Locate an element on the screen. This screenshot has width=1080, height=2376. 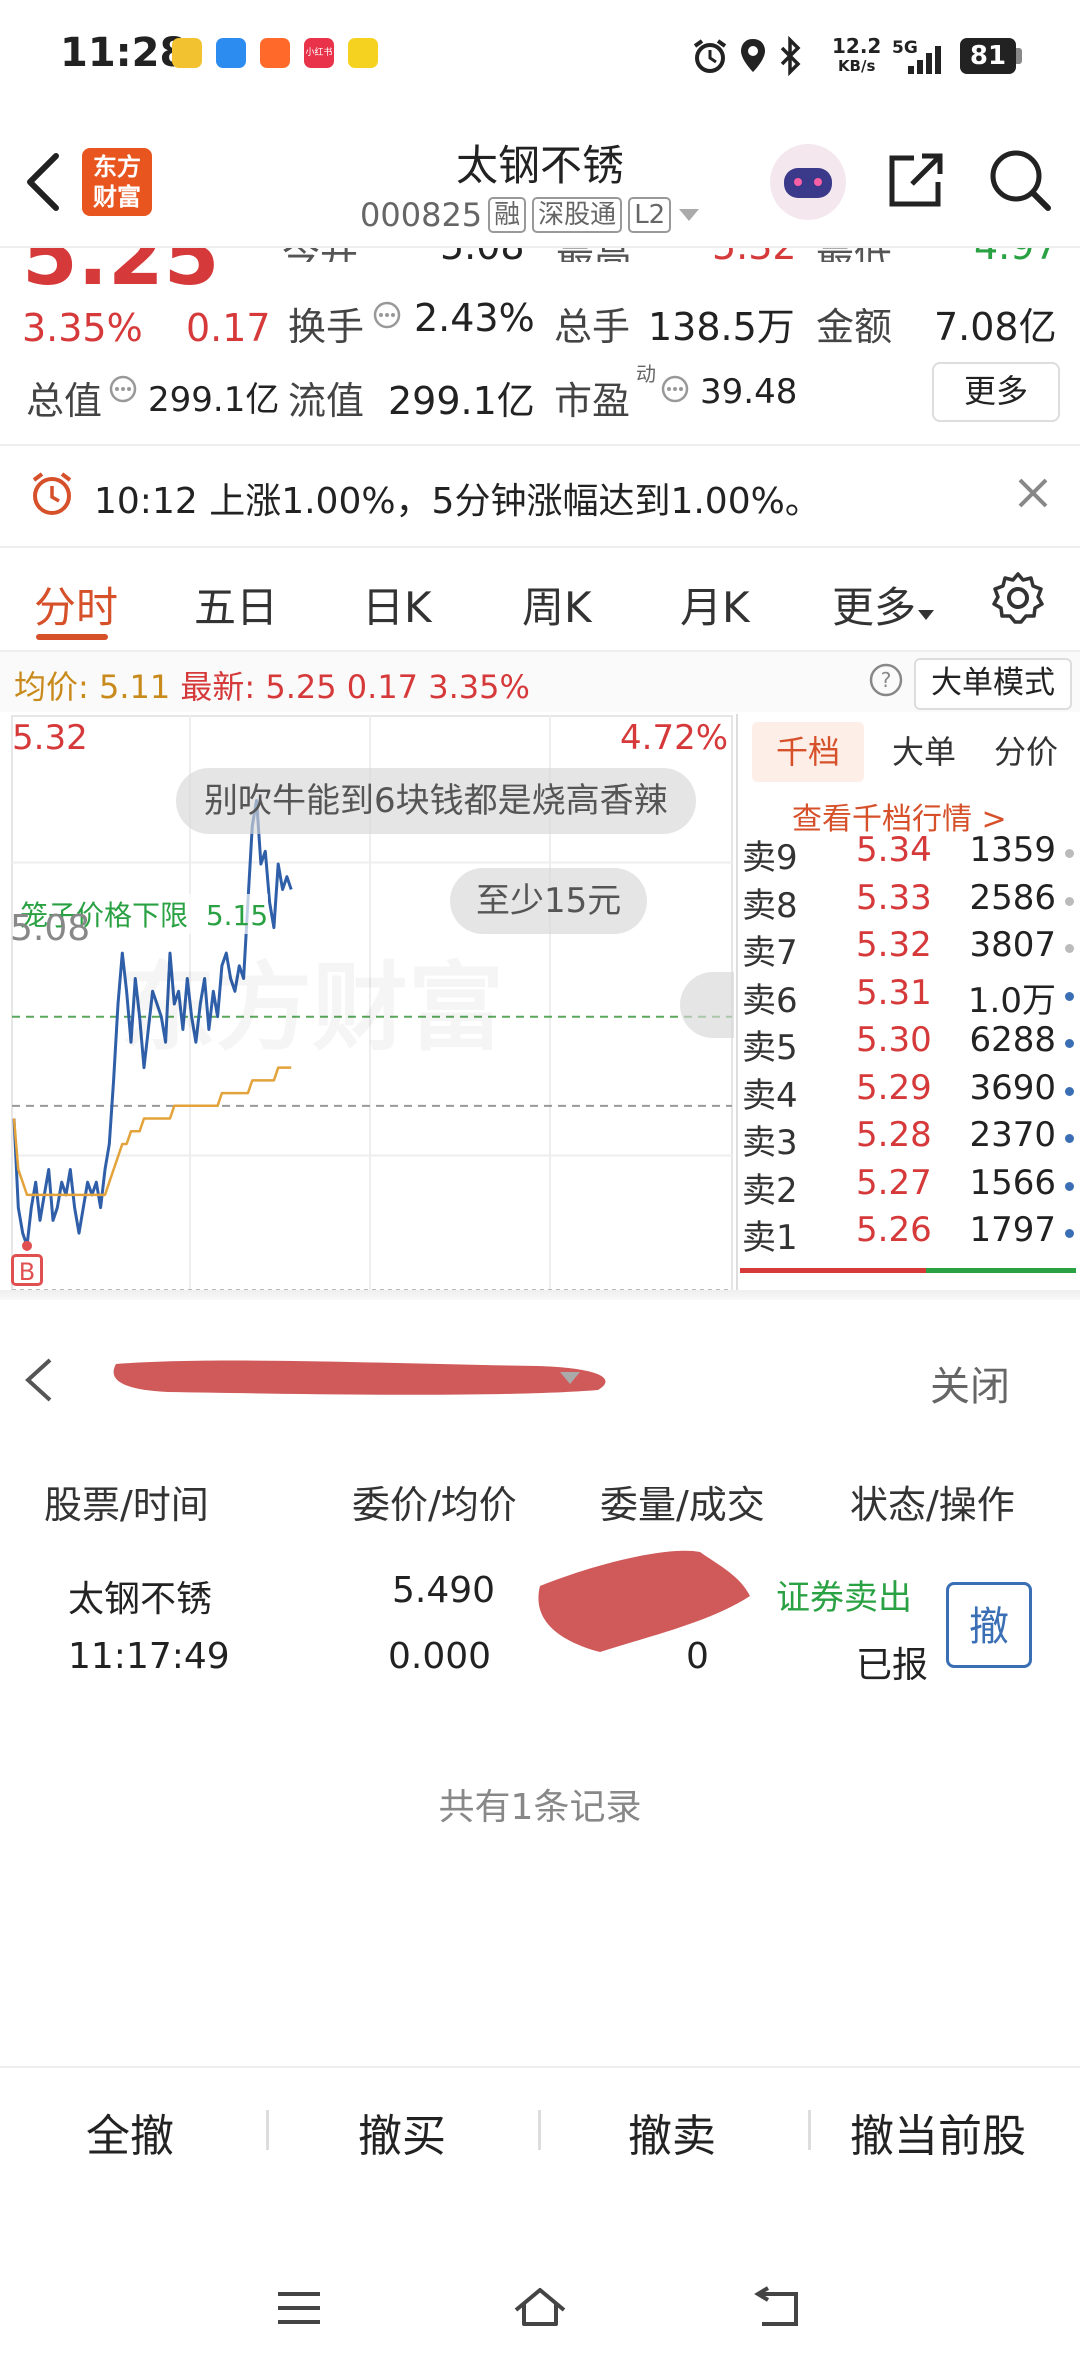
tab-weekly-k: 周K is located at coordinates (557, 604).